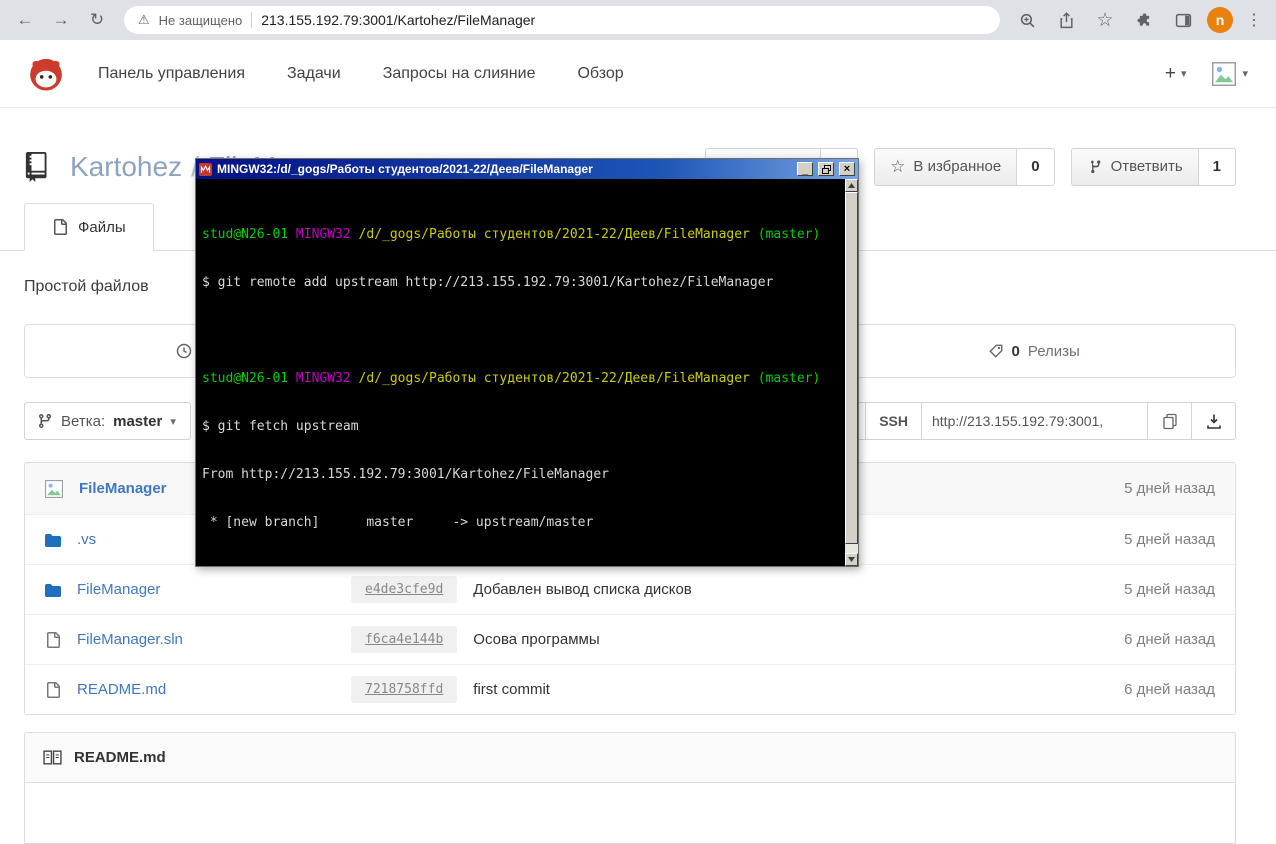 This screenshot has height=844, width=1276. I want to click on restore-button, so click(826, 169).